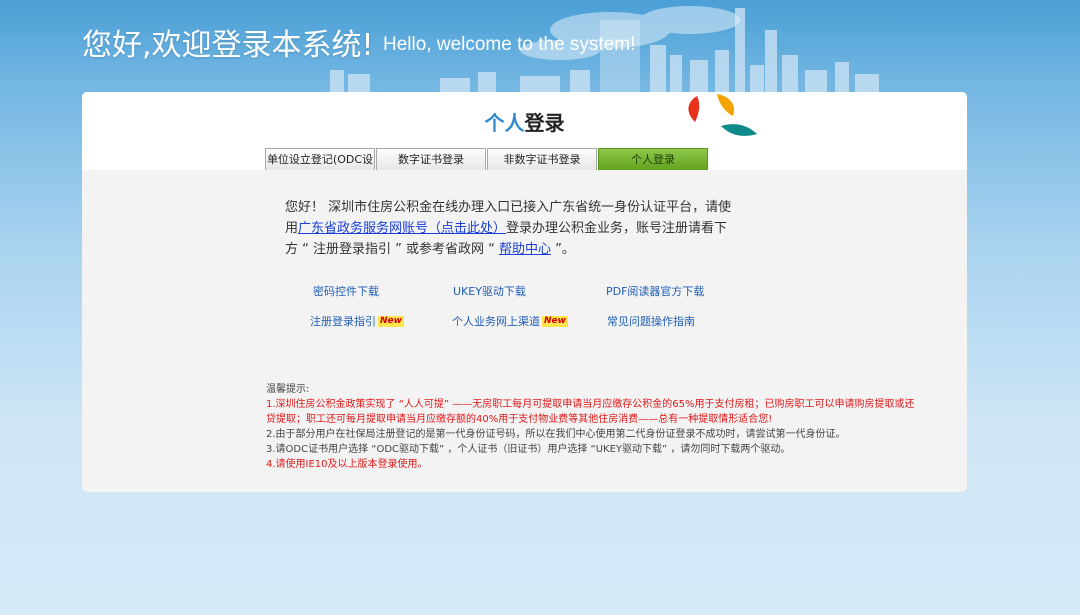  I want to click on pdf-reader-download-link: PDF阅读器官方下载, so click(655, 291).